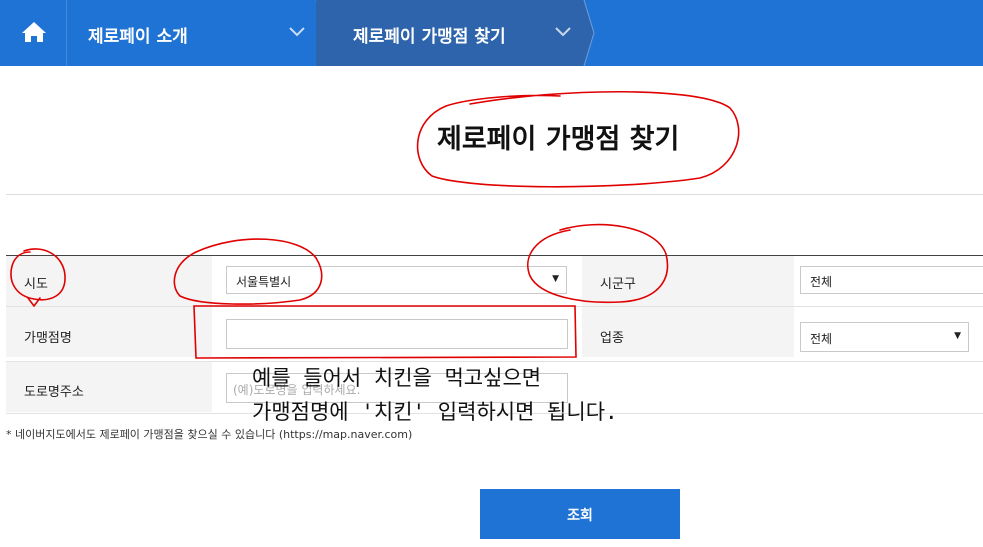  What do you see at coordinates (48, 338) in the screenshot?
I see `store-name-label: 가맹점명` at bounding box center [48, 338].